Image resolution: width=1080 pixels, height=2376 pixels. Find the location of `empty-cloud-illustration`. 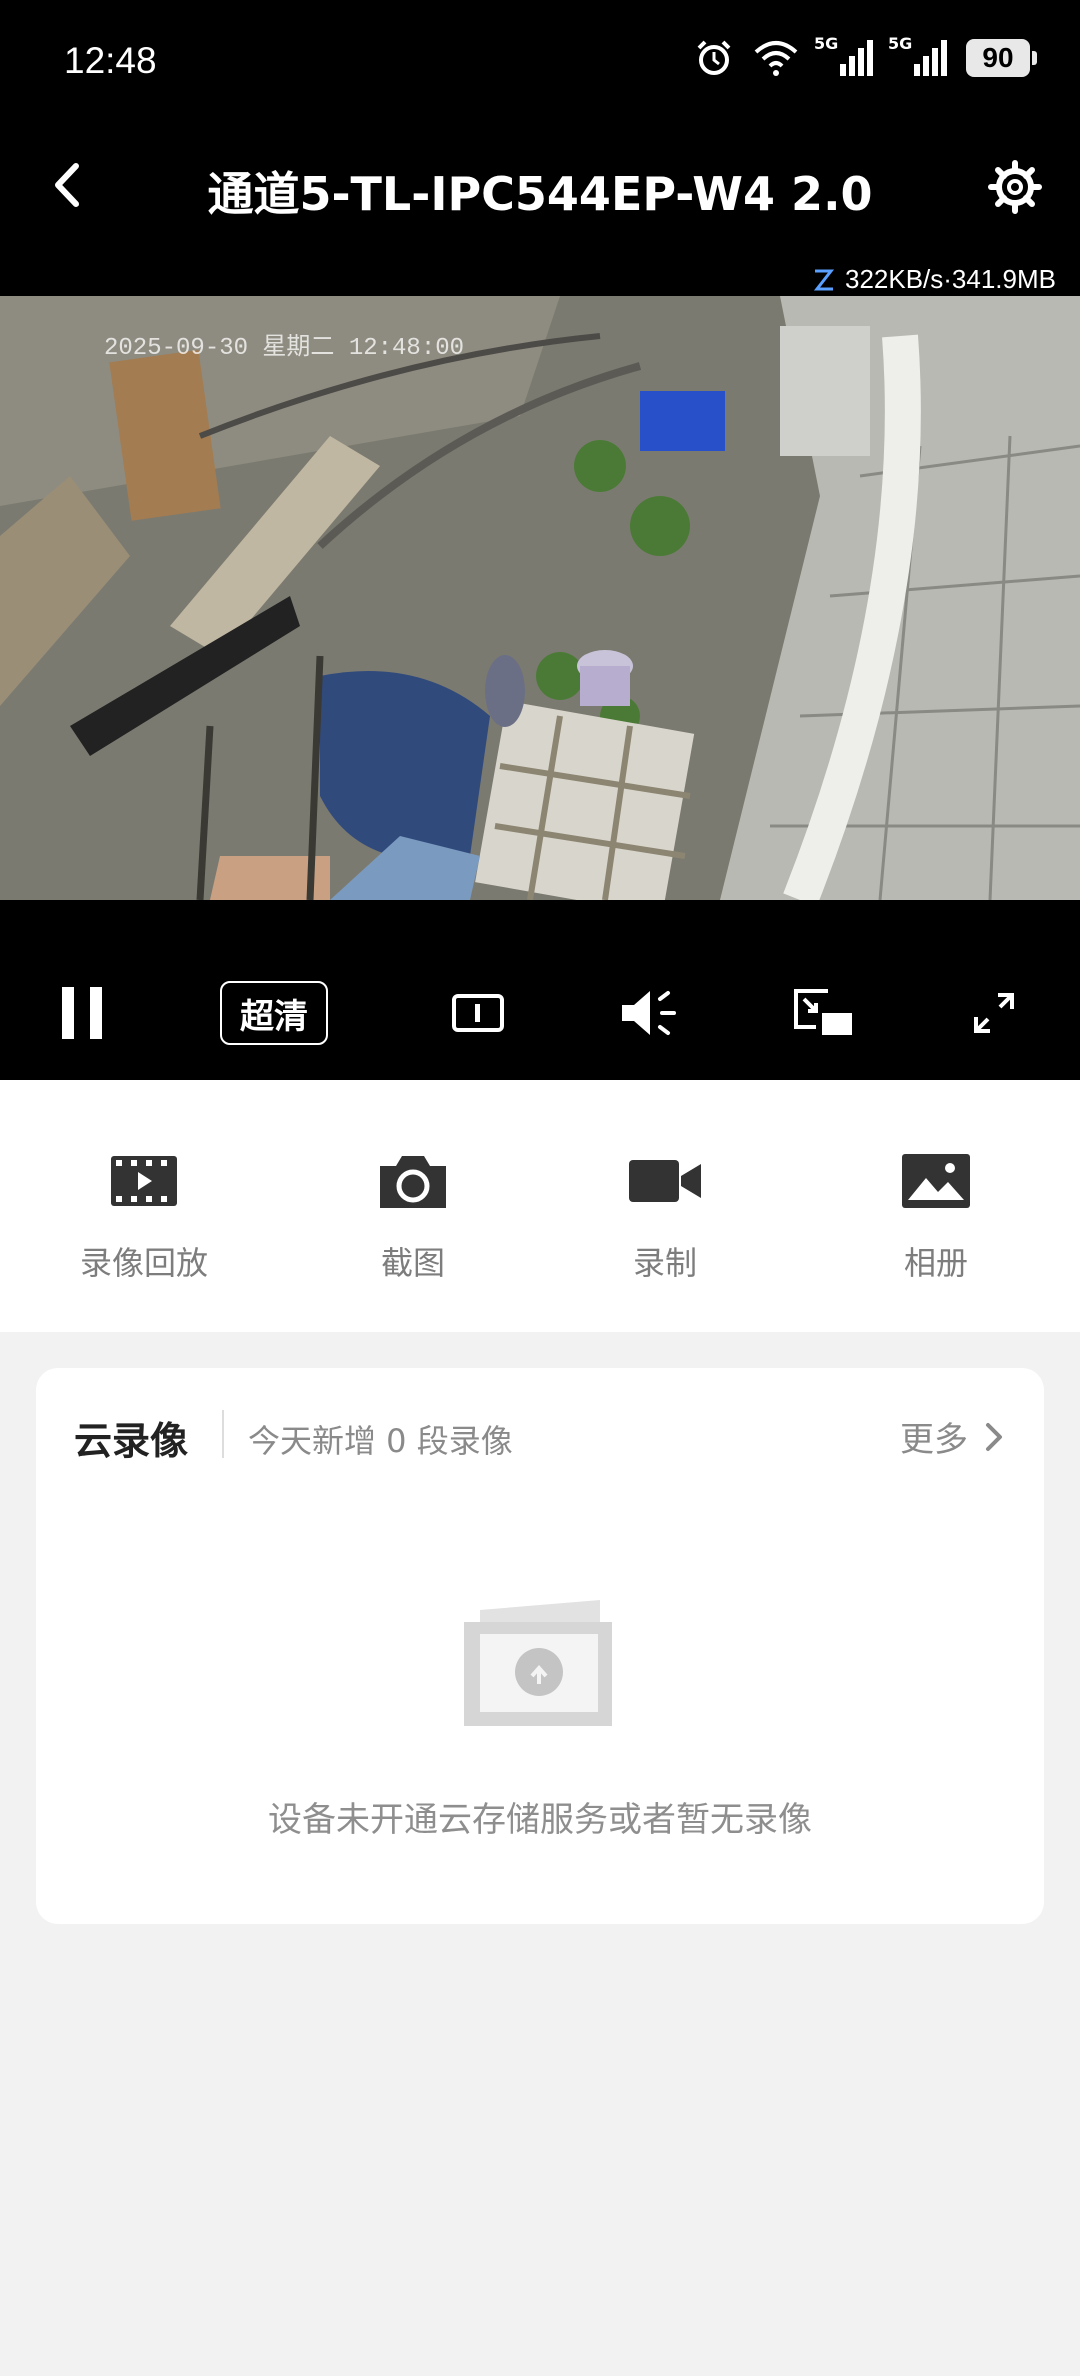

empty-cloud-illustration is located at coordinates (538, 1663).